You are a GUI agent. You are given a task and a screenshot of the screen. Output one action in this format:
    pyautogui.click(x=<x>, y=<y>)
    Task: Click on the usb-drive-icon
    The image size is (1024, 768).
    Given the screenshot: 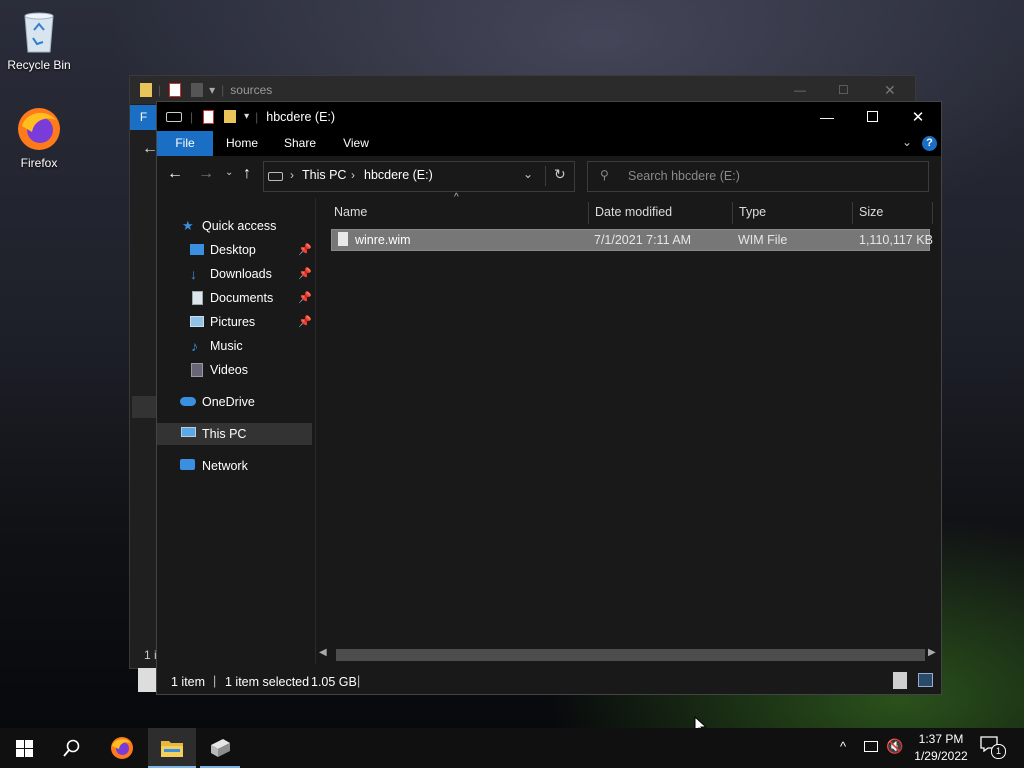 What is the action you would take?
    pyautogui.click(x=220, y=748)
    